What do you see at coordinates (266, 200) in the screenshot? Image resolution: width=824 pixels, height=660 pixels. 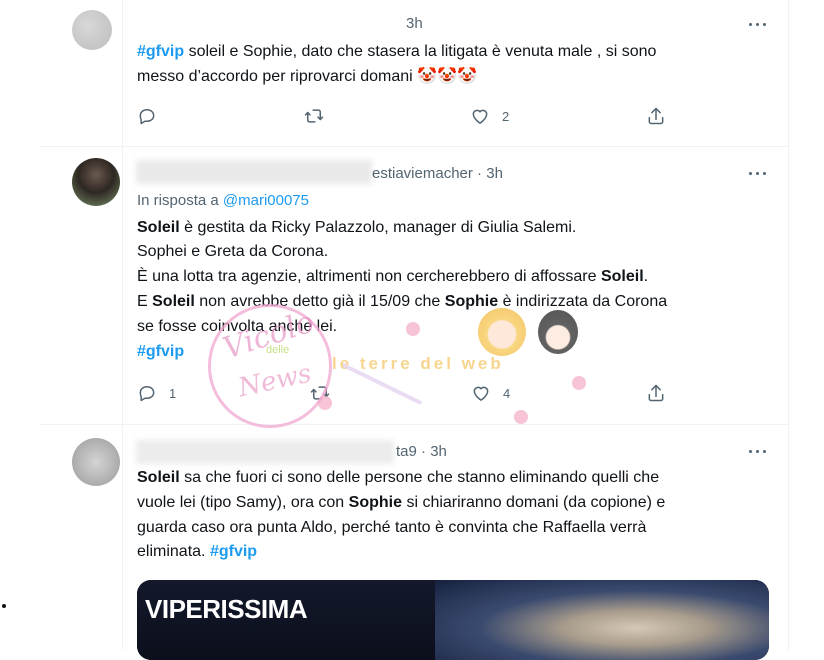 I see `mention-link: @mari00075` at bounding box center [266, 200].